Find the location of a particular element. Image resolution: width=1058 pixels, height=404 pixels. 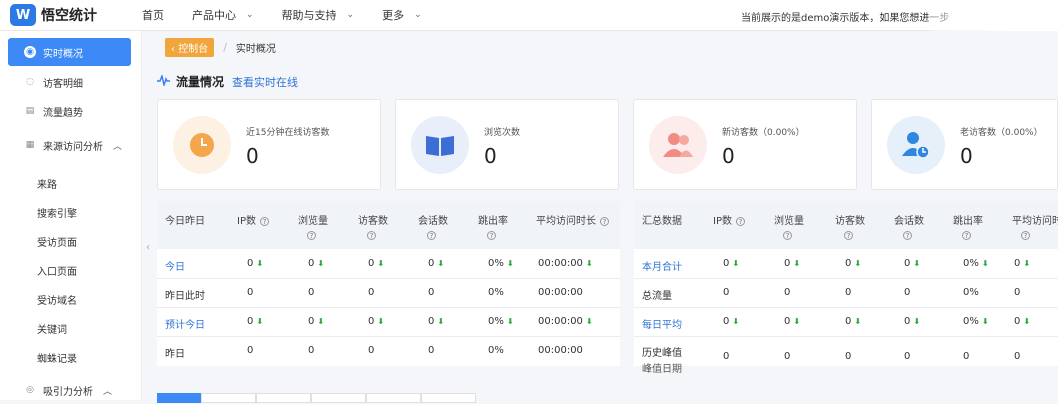

user-clock-icon is located at coordinates (916, 145).